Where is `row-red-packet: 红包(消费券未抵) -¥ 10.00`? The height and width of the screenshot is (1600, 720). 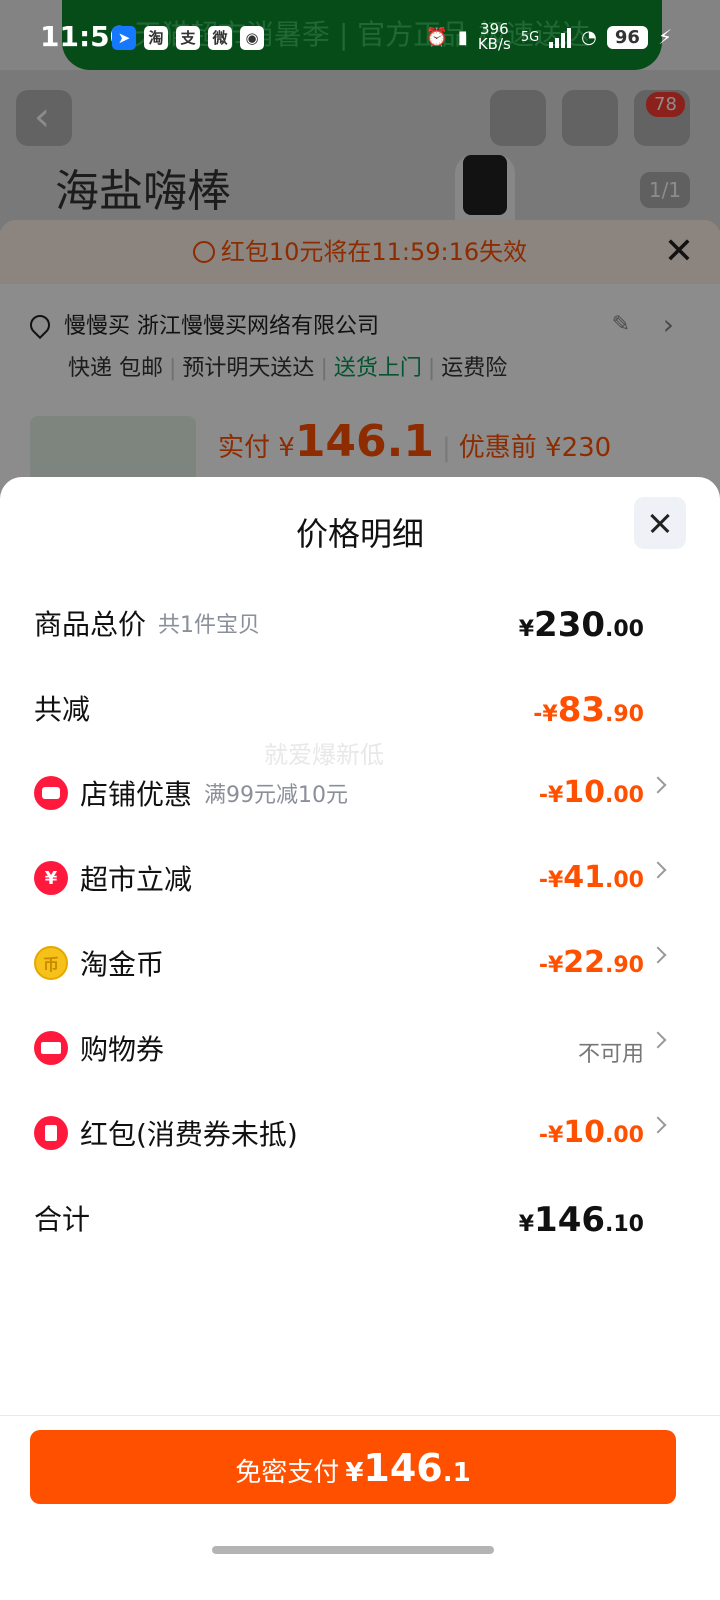
row-red-packet: 红包(消费券未抵) -¥ 10.00 is located at coordinates (360, 1133).